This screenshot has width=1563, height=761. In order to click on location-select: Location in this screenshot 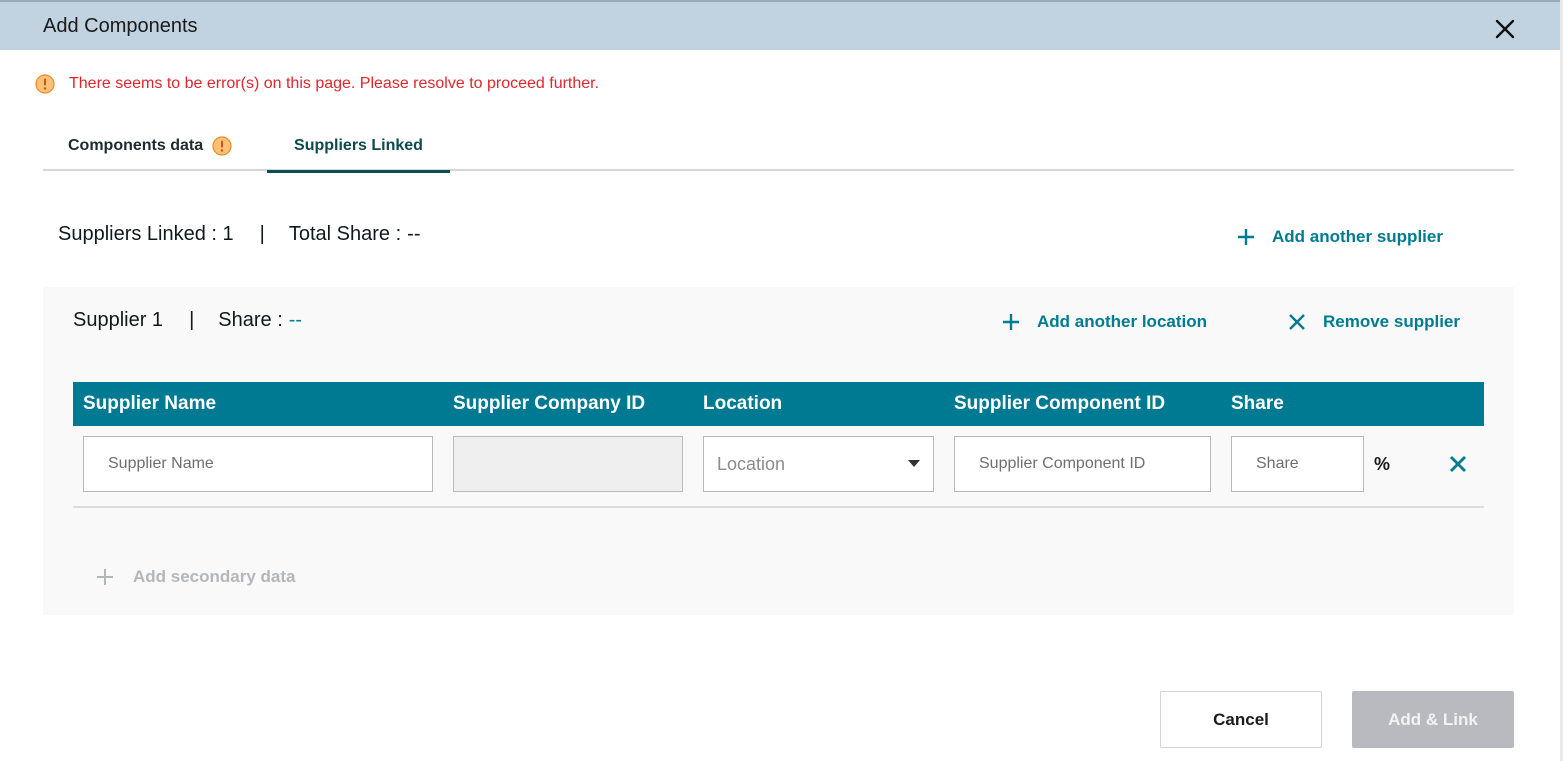, I will do `click(818, 464)`.